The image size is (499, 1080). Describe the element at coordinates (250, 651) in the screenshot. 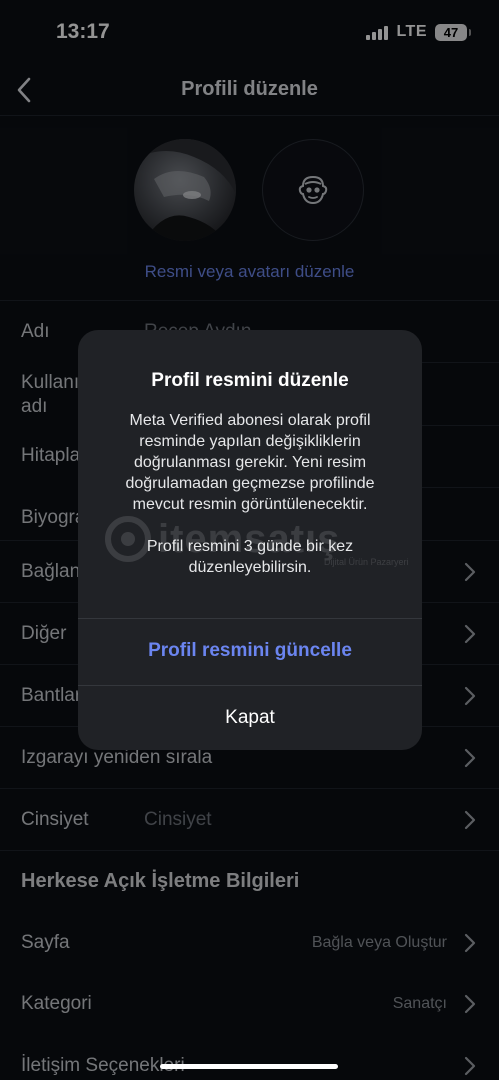

I see `update-photo-button: Profil resmini güncelle` at that location.